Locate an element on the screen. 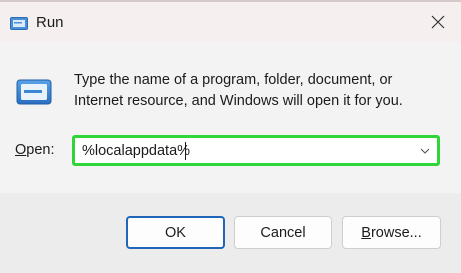 This screenshot has width=461, height=273. open-combobox is located at coordinates (256, 150).